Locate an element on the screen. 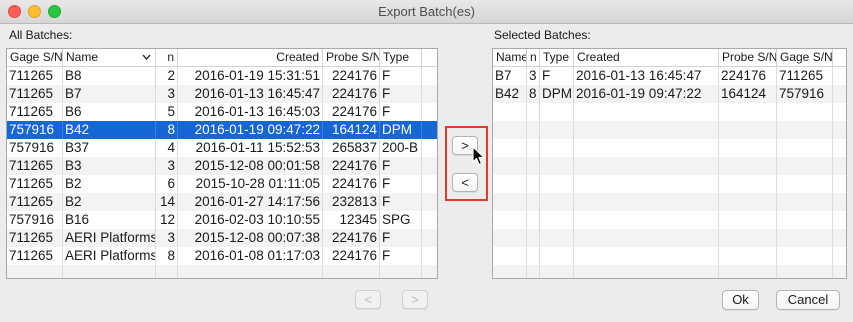 The height and width of the screenshot is (322, 853). cancel-button: Cancel is located at coordinates (808, 300).